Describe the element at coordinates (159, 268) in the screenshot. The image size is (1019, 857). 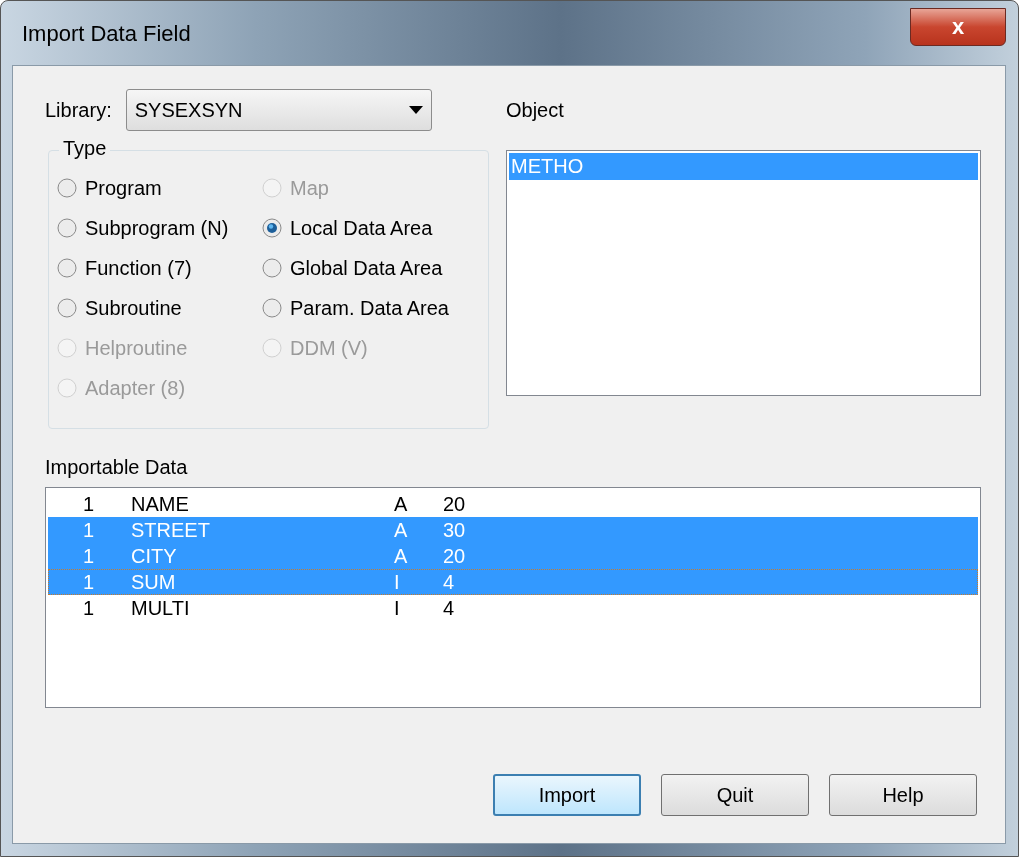
I see `radio-option: Function (7)` at that location.